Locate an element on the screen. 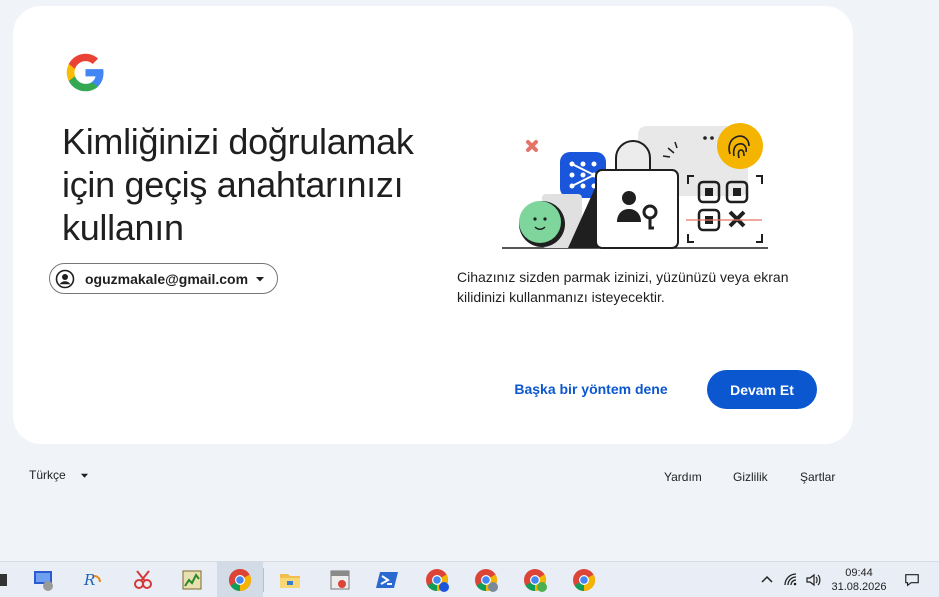  chrome-profile-g-icon is located at coordinates (486, 580).